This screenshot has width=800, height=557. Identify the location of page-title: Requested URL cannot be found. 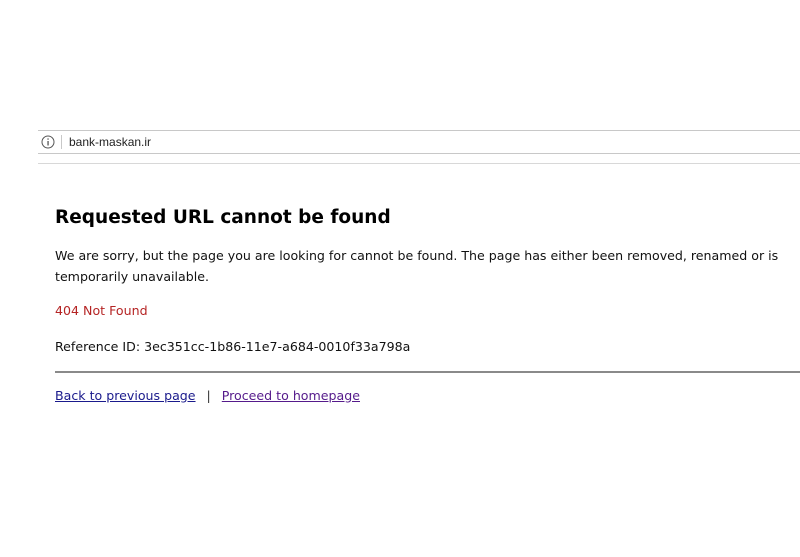
(223, 217).